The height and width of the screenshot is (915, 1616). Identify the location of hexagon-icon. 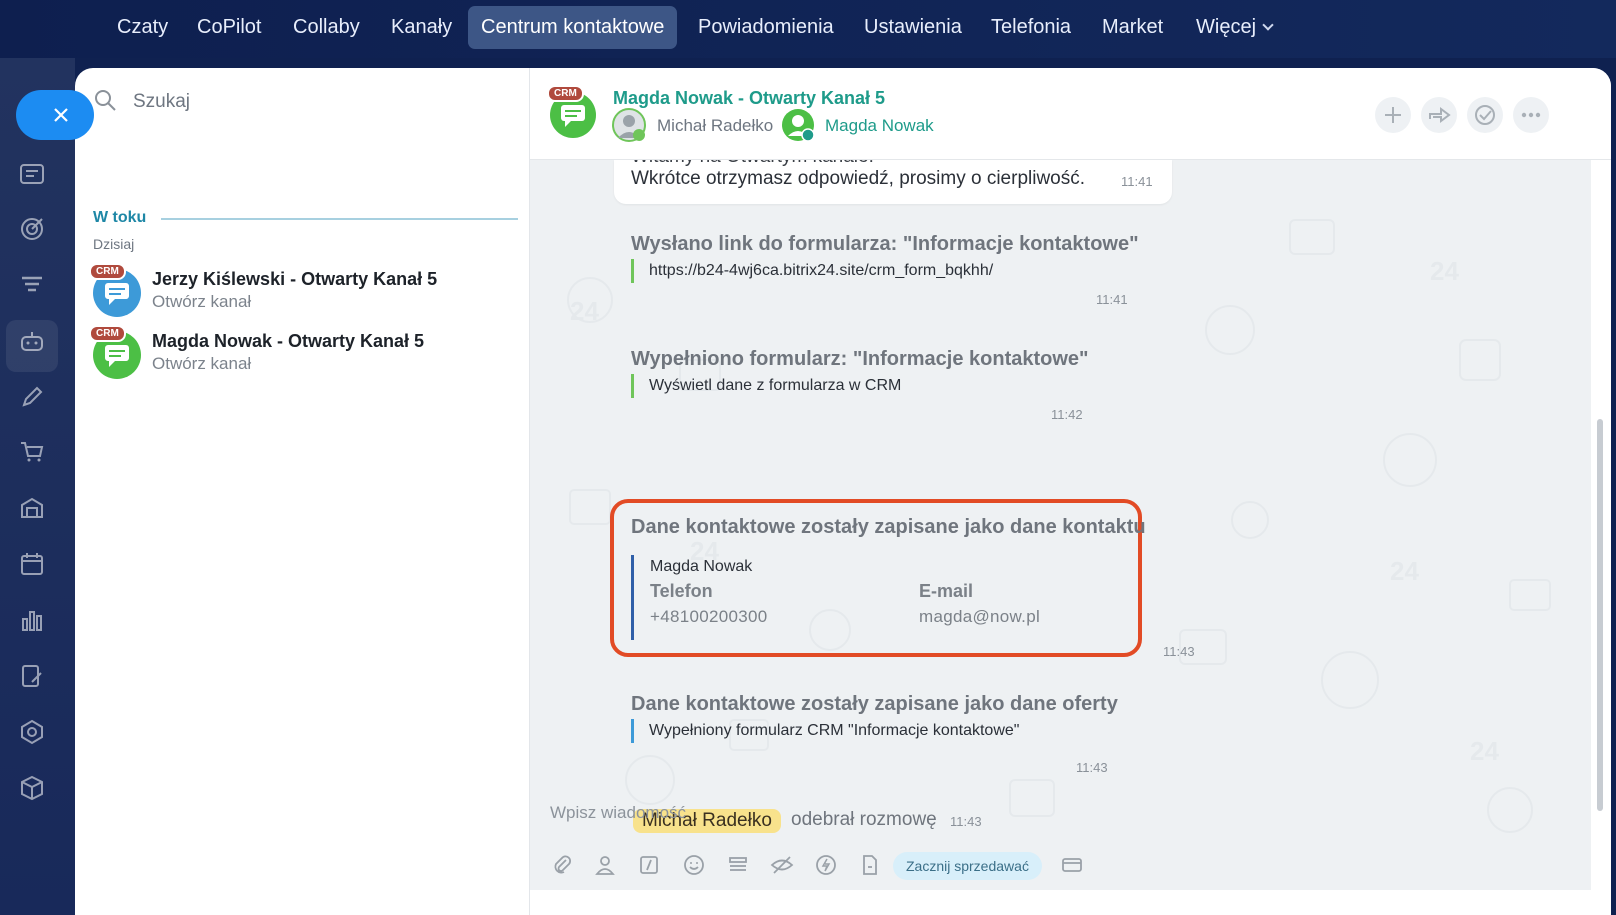
(32, 732).